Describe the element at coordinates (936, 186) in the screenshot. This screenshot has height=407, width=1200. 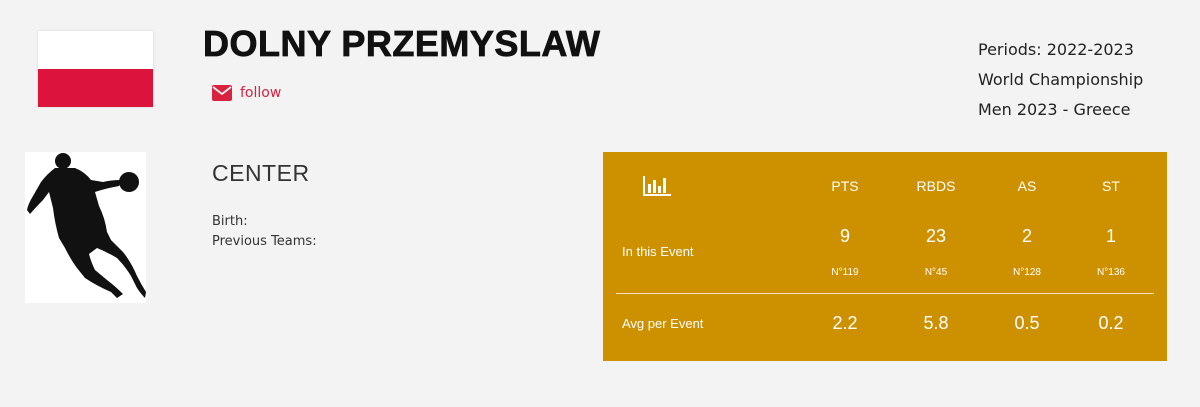
I see `column-header-rbds: RBDS` at that location.